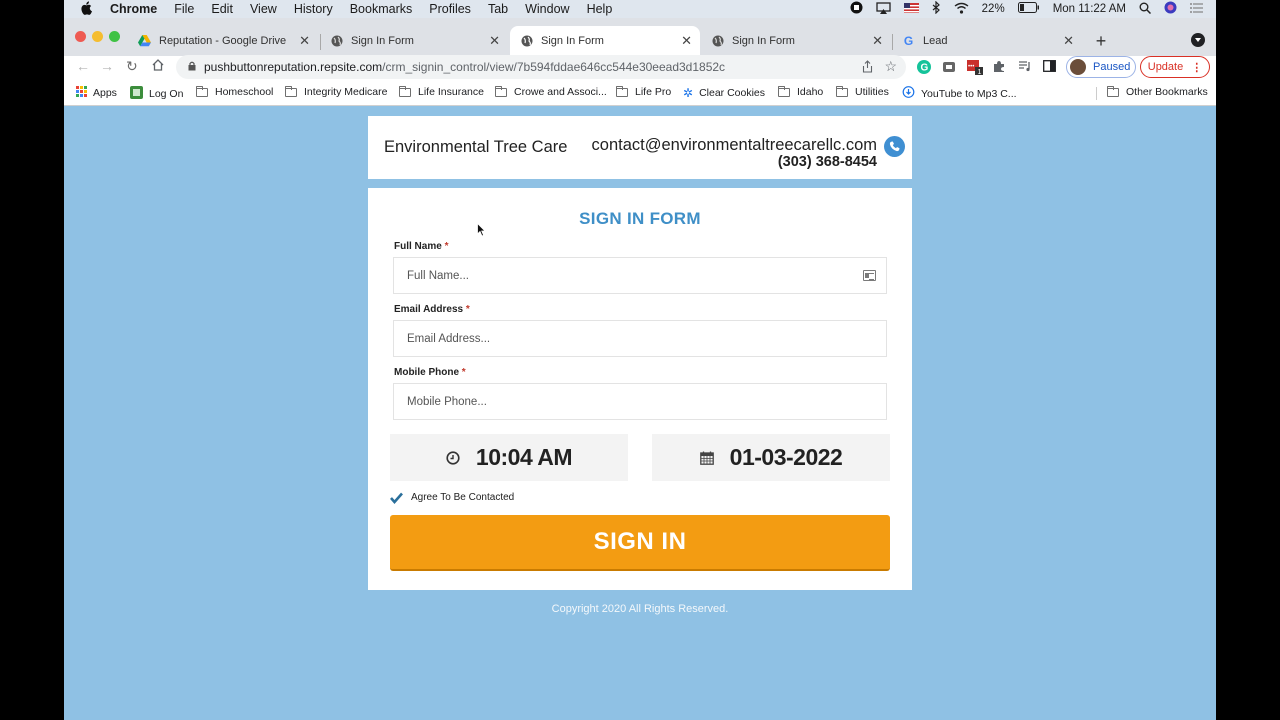  I want to click on wifi-icon, so click(961, 9).